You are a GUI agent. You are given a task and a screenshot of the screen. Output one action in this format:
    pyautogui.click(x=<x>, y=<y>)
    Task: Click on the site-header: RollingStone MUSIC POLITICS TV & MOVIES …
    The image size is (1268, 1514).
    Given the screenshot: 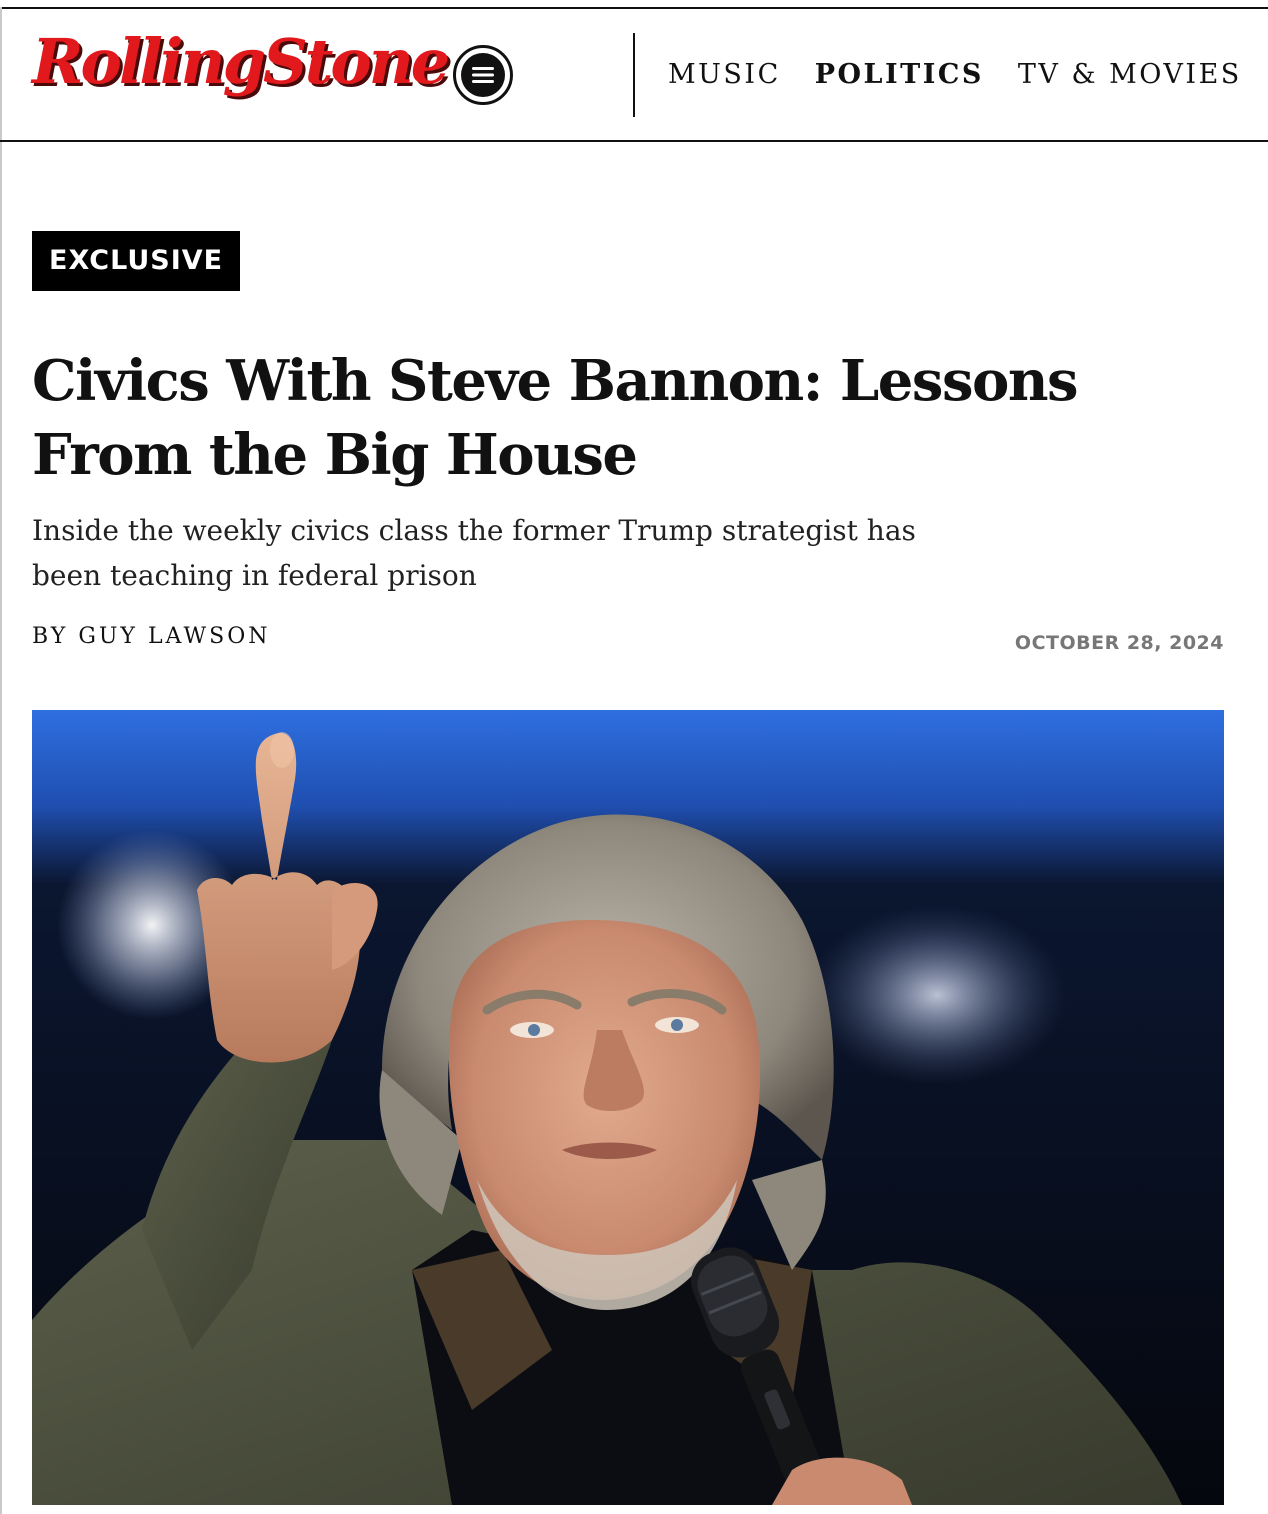 What is the action you would take?
    pyautogui.click(x=634, y=75)
    